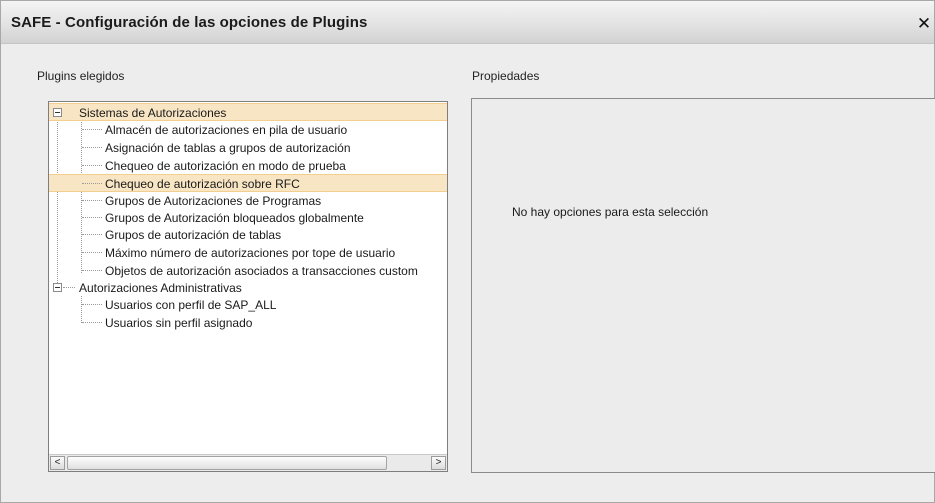 The height and width of the screenshot is (503, 935). What do you see at coordinates (610, 212) in the screenshot?
I see `properties-empty-message: No hay opciones para esta selección` at bounding box center [610, 212].